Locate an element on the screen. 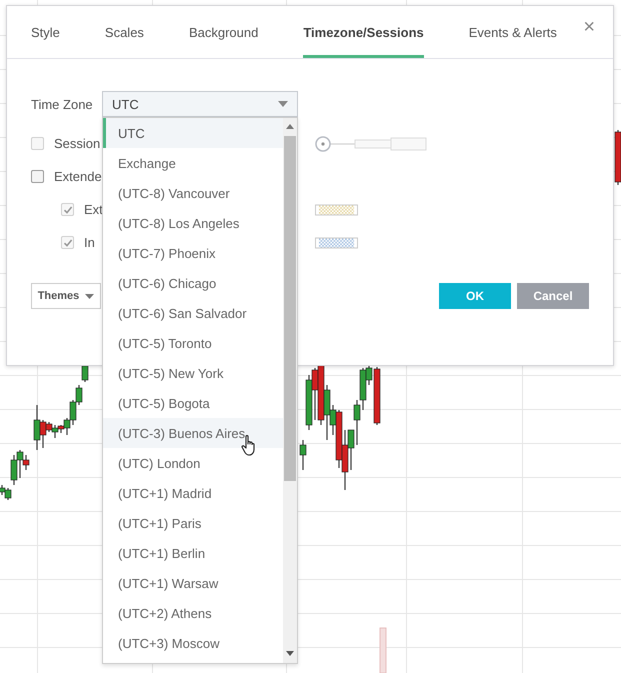 The image size is (621, 673). time-zone-dropdown: UTC is located at coordinates (200, 104).